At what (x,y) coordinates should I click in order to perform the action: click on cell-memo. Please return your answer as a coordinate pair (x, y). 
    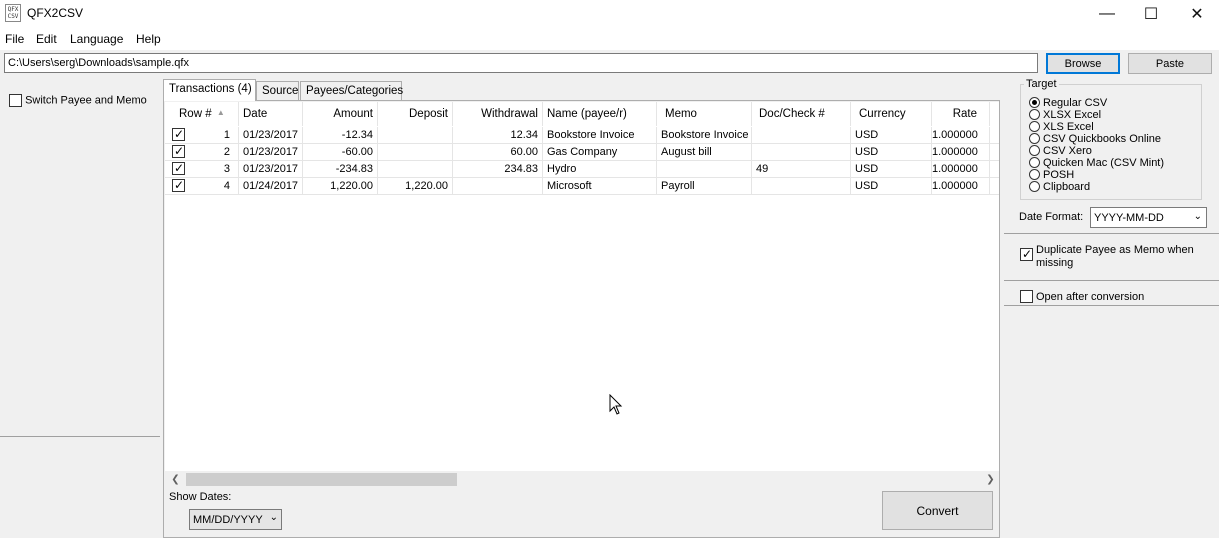
    Looking at the image, I should click on (704, 169).